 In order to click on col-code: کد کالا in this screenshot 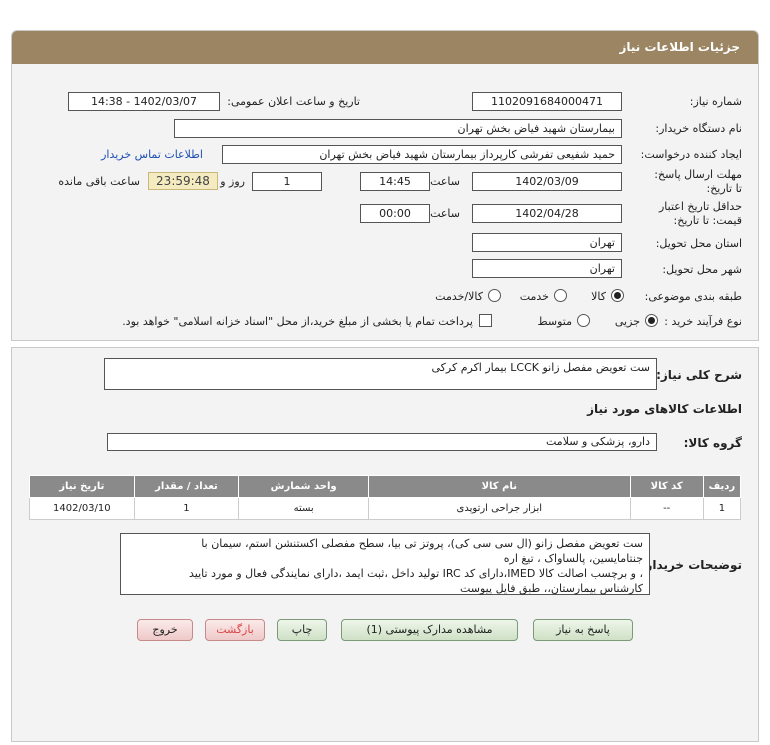, I will do `click(666, 486)`.